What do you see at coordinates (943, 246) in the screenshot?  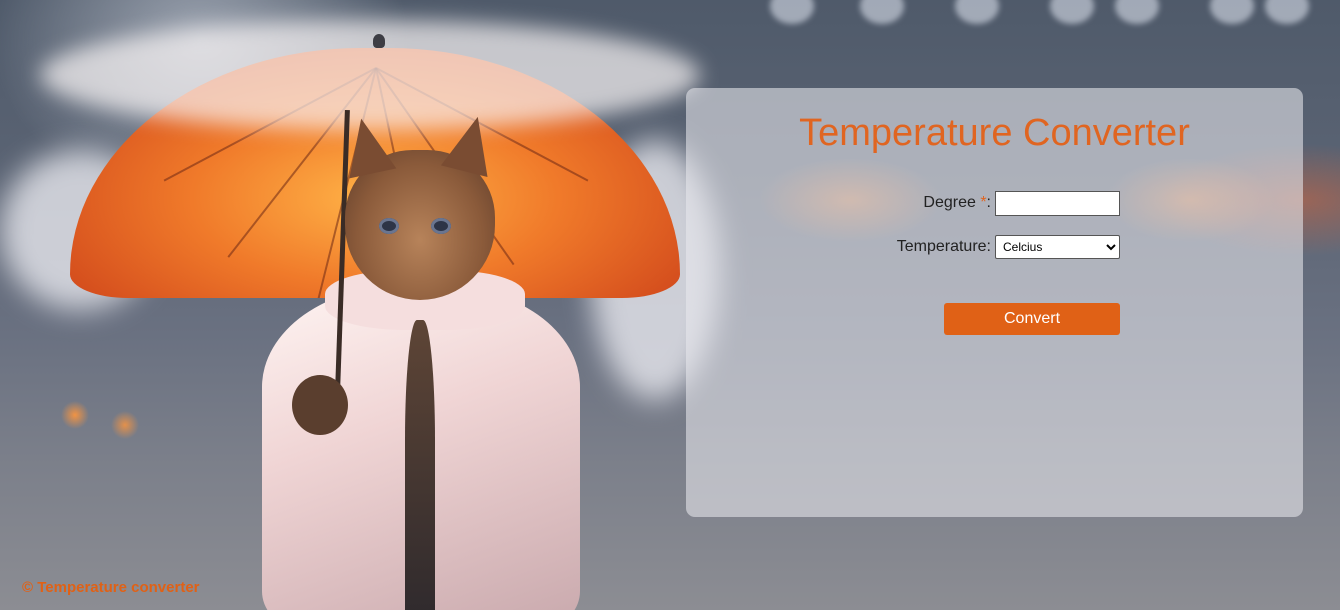 I see `temperature-label: Temperature:` at bounding box center [943, 246].